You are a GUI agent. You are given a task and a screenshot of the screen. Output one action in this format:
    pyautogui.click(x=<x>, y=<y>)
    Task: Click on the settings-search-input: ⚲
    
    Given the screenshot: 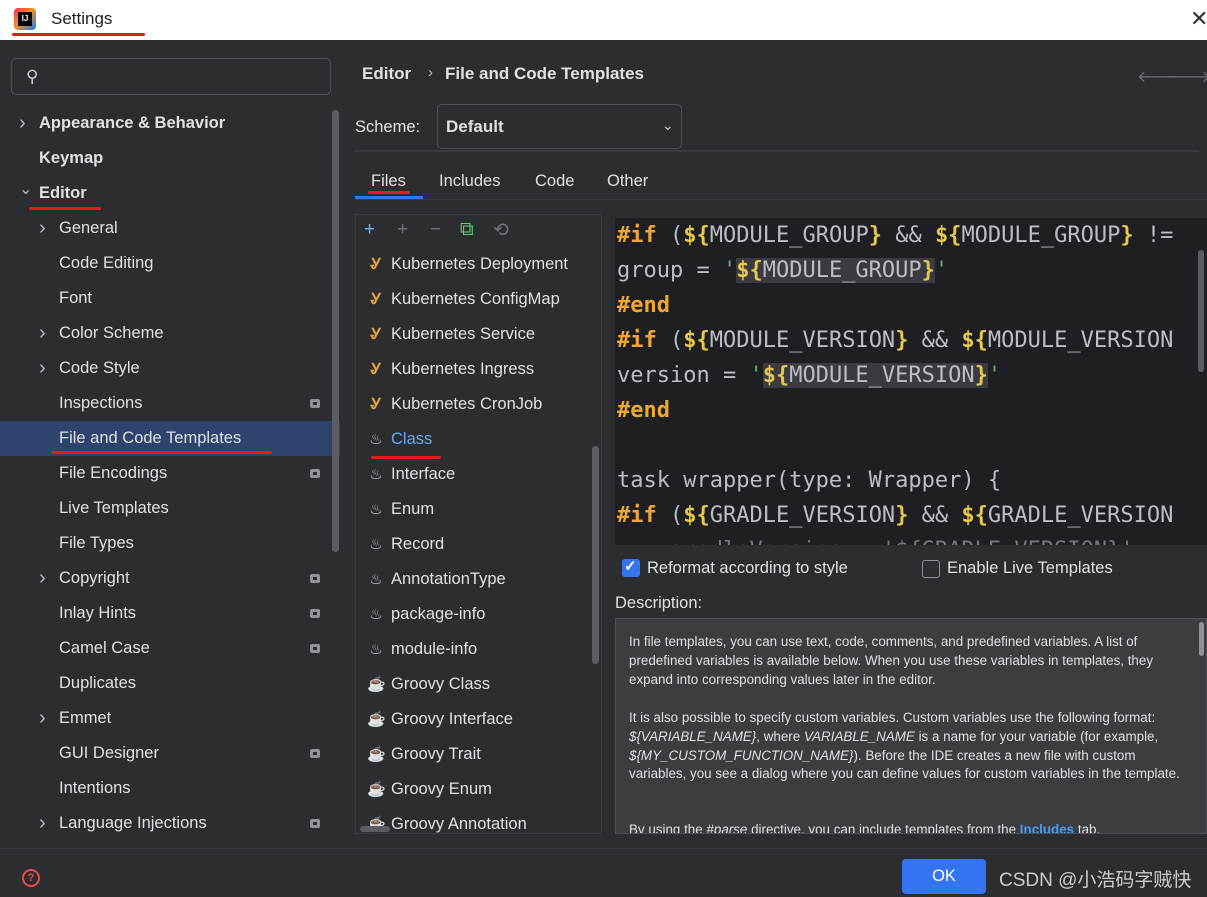 What is the action you would take?
    pyautogui.click(x=171, y=76)
    